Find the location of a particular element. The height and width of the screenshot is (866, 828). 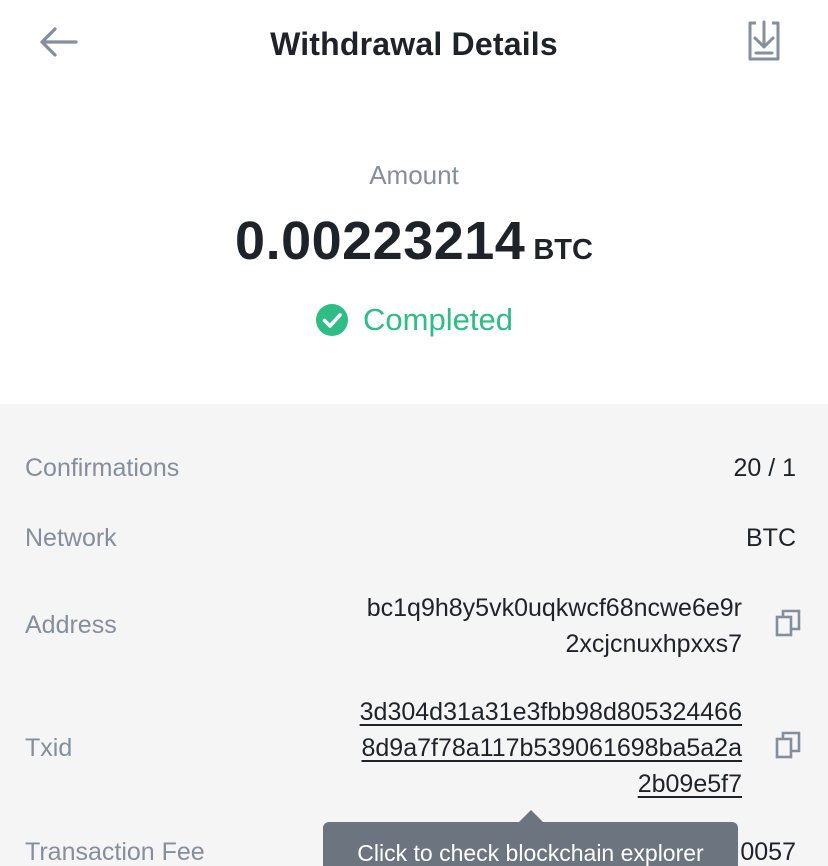

tooltip-text: Click to check blockchain explorer is located at coordinates (530, 853).